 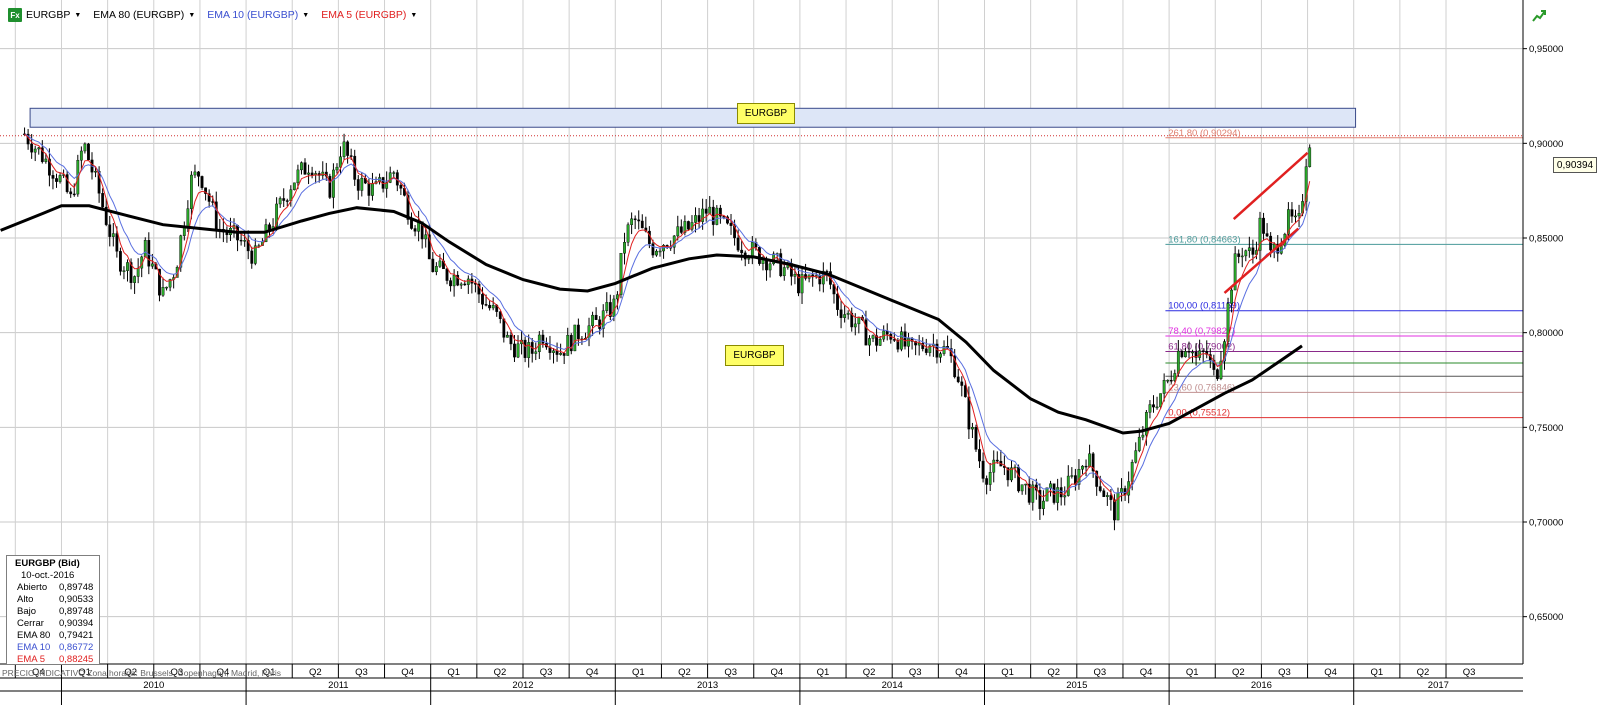 I want to click on y-tick-label: 0,70000, so click(x=1546, y=522).